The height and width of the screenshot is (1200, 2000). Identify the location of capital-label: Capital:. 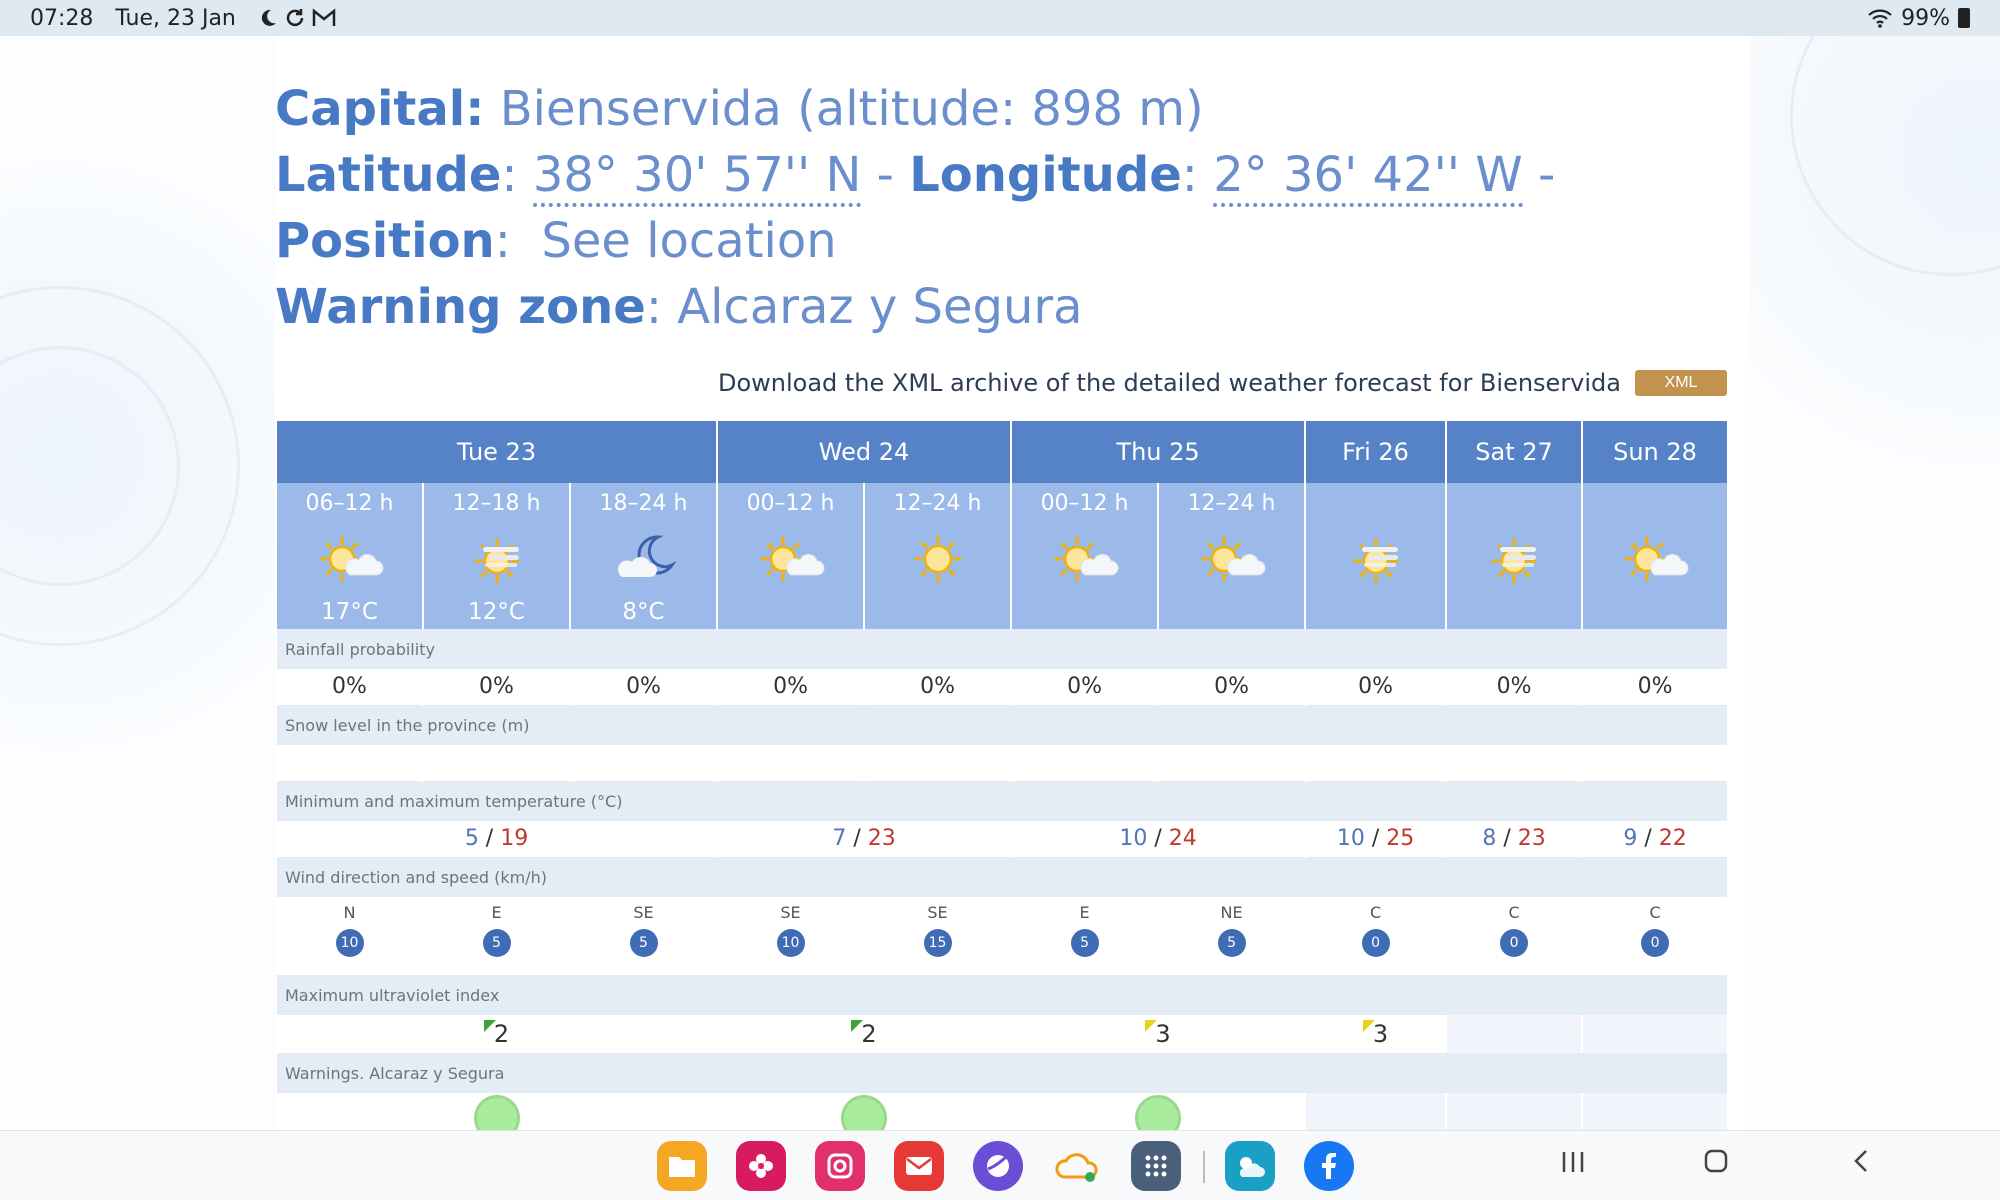
(380, 109).